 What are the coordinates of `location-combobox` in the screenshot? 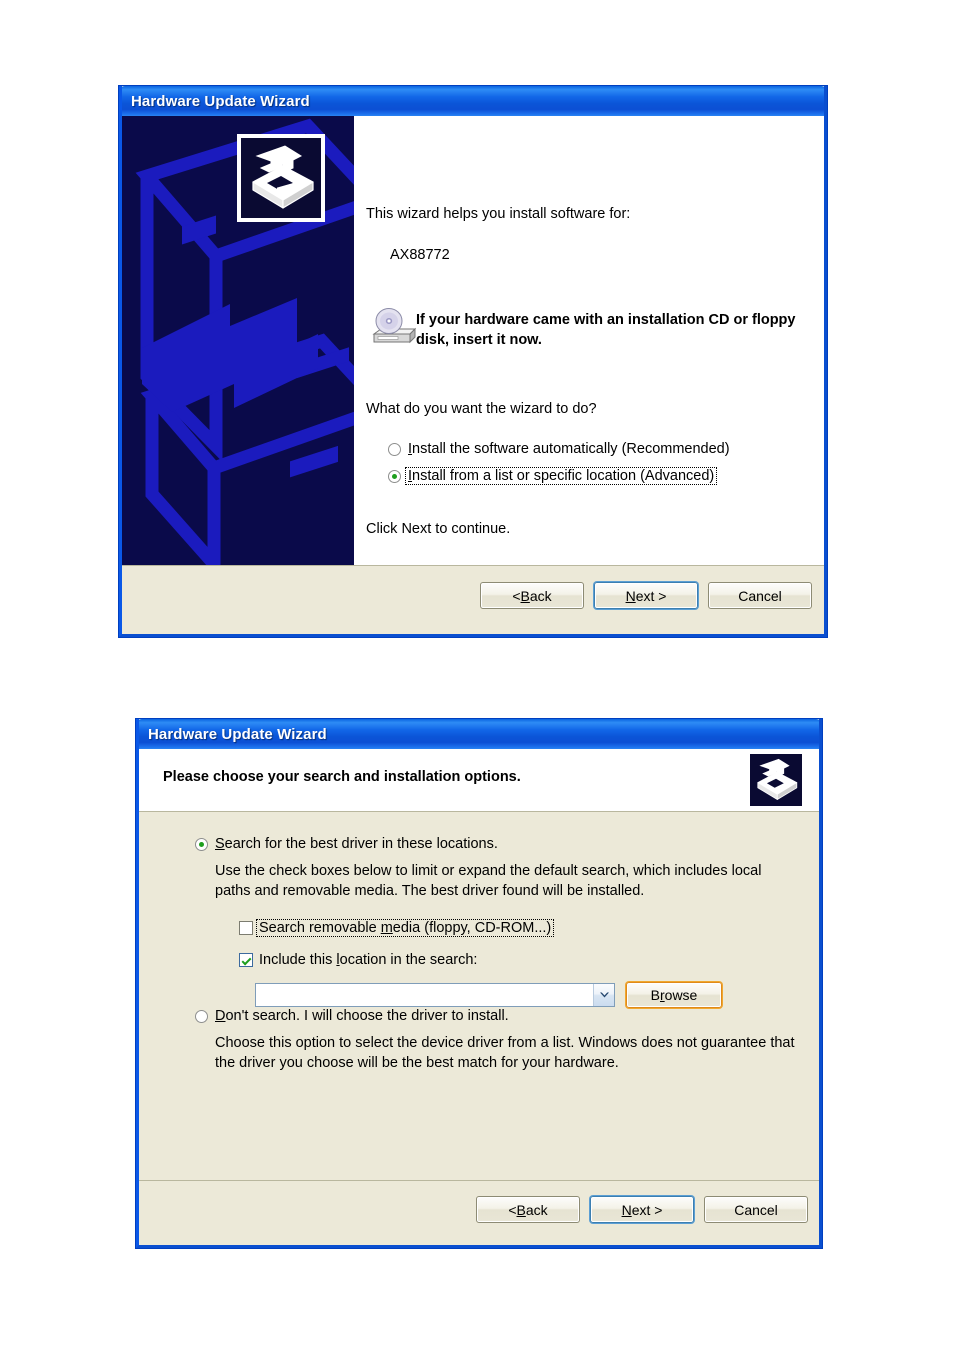 It's located at (435, 995).